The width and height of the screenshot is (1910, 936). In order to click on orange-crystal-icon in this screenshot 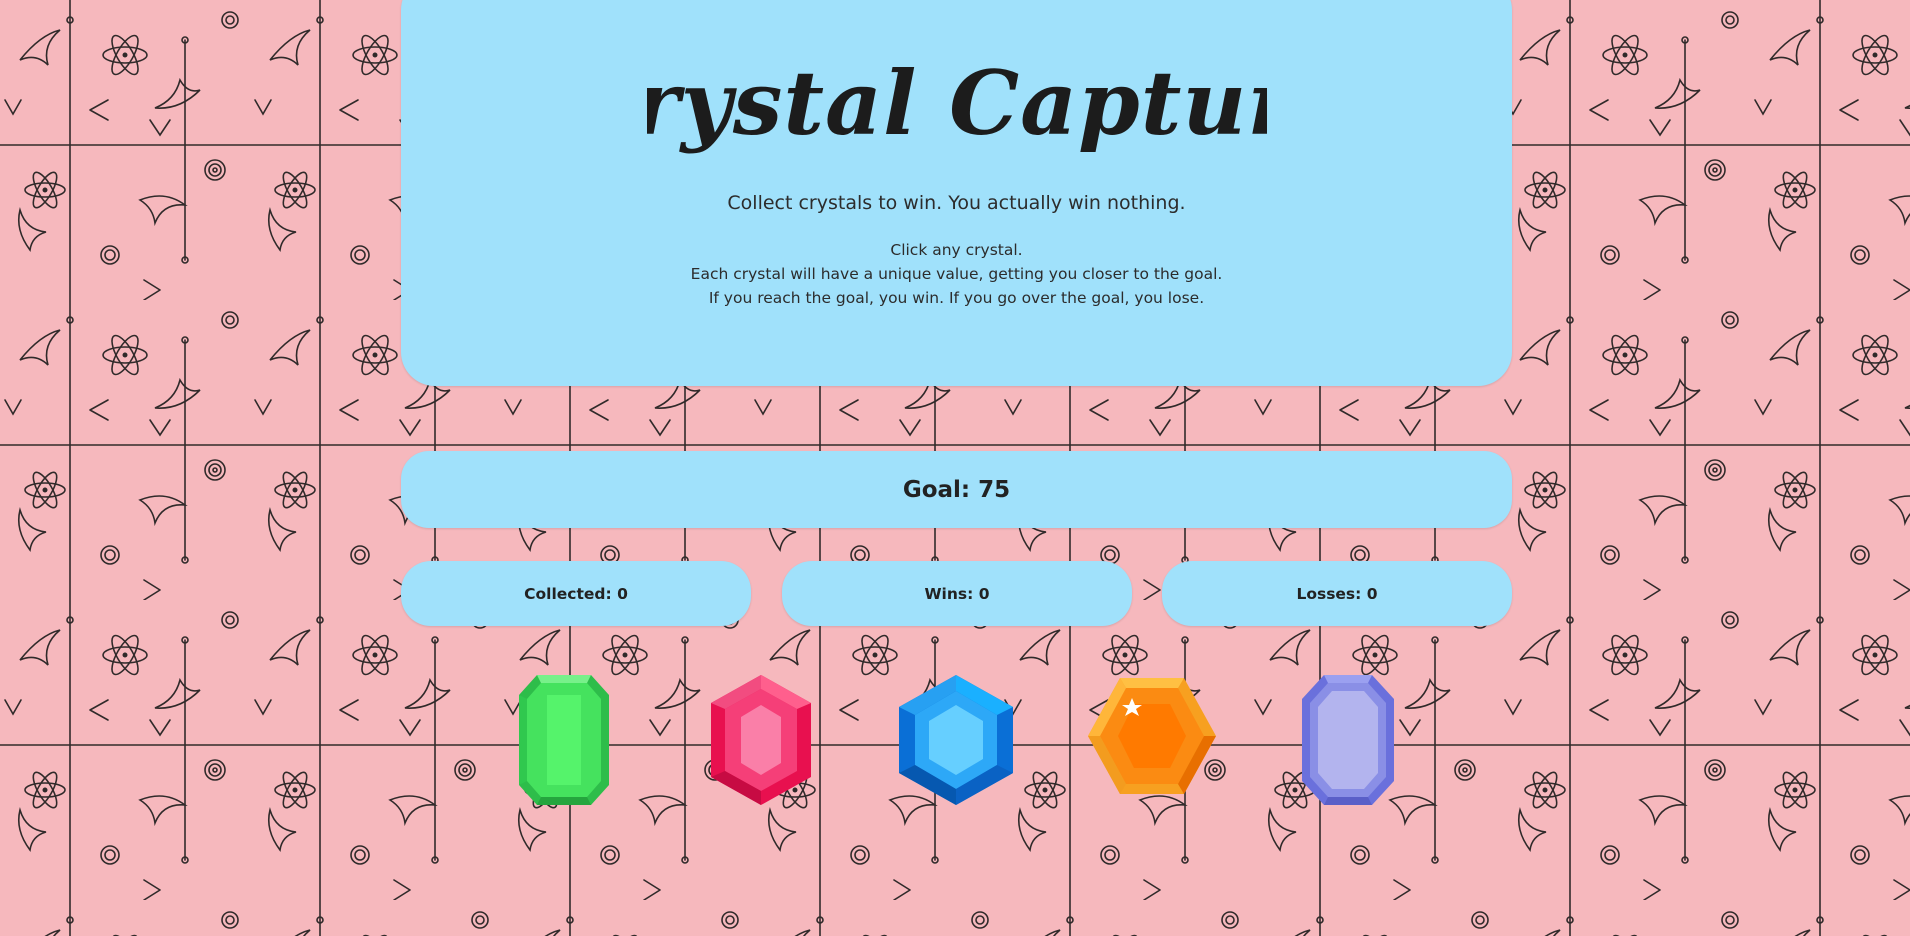, I will do `click(1152, 736)`.